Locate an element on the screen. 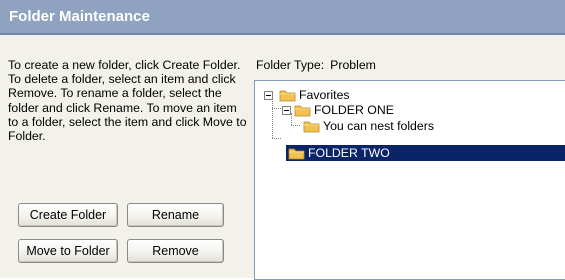 The image size is (565, 280). tree-item-nested: You can nest folders is located at coordinates (410, 126).